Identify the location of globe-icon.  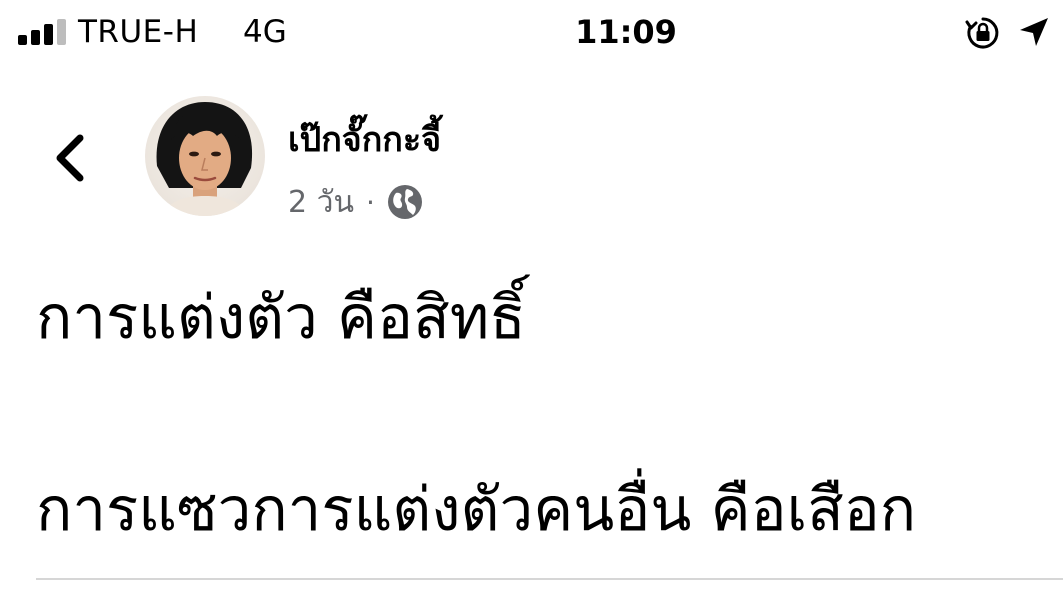
(404, 202).